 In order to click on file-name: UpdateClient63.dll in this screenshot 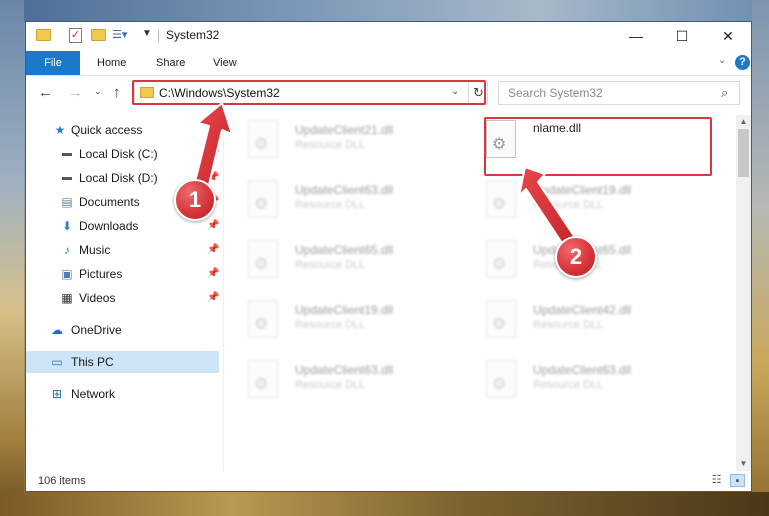, I will do `click(582, 370)`.